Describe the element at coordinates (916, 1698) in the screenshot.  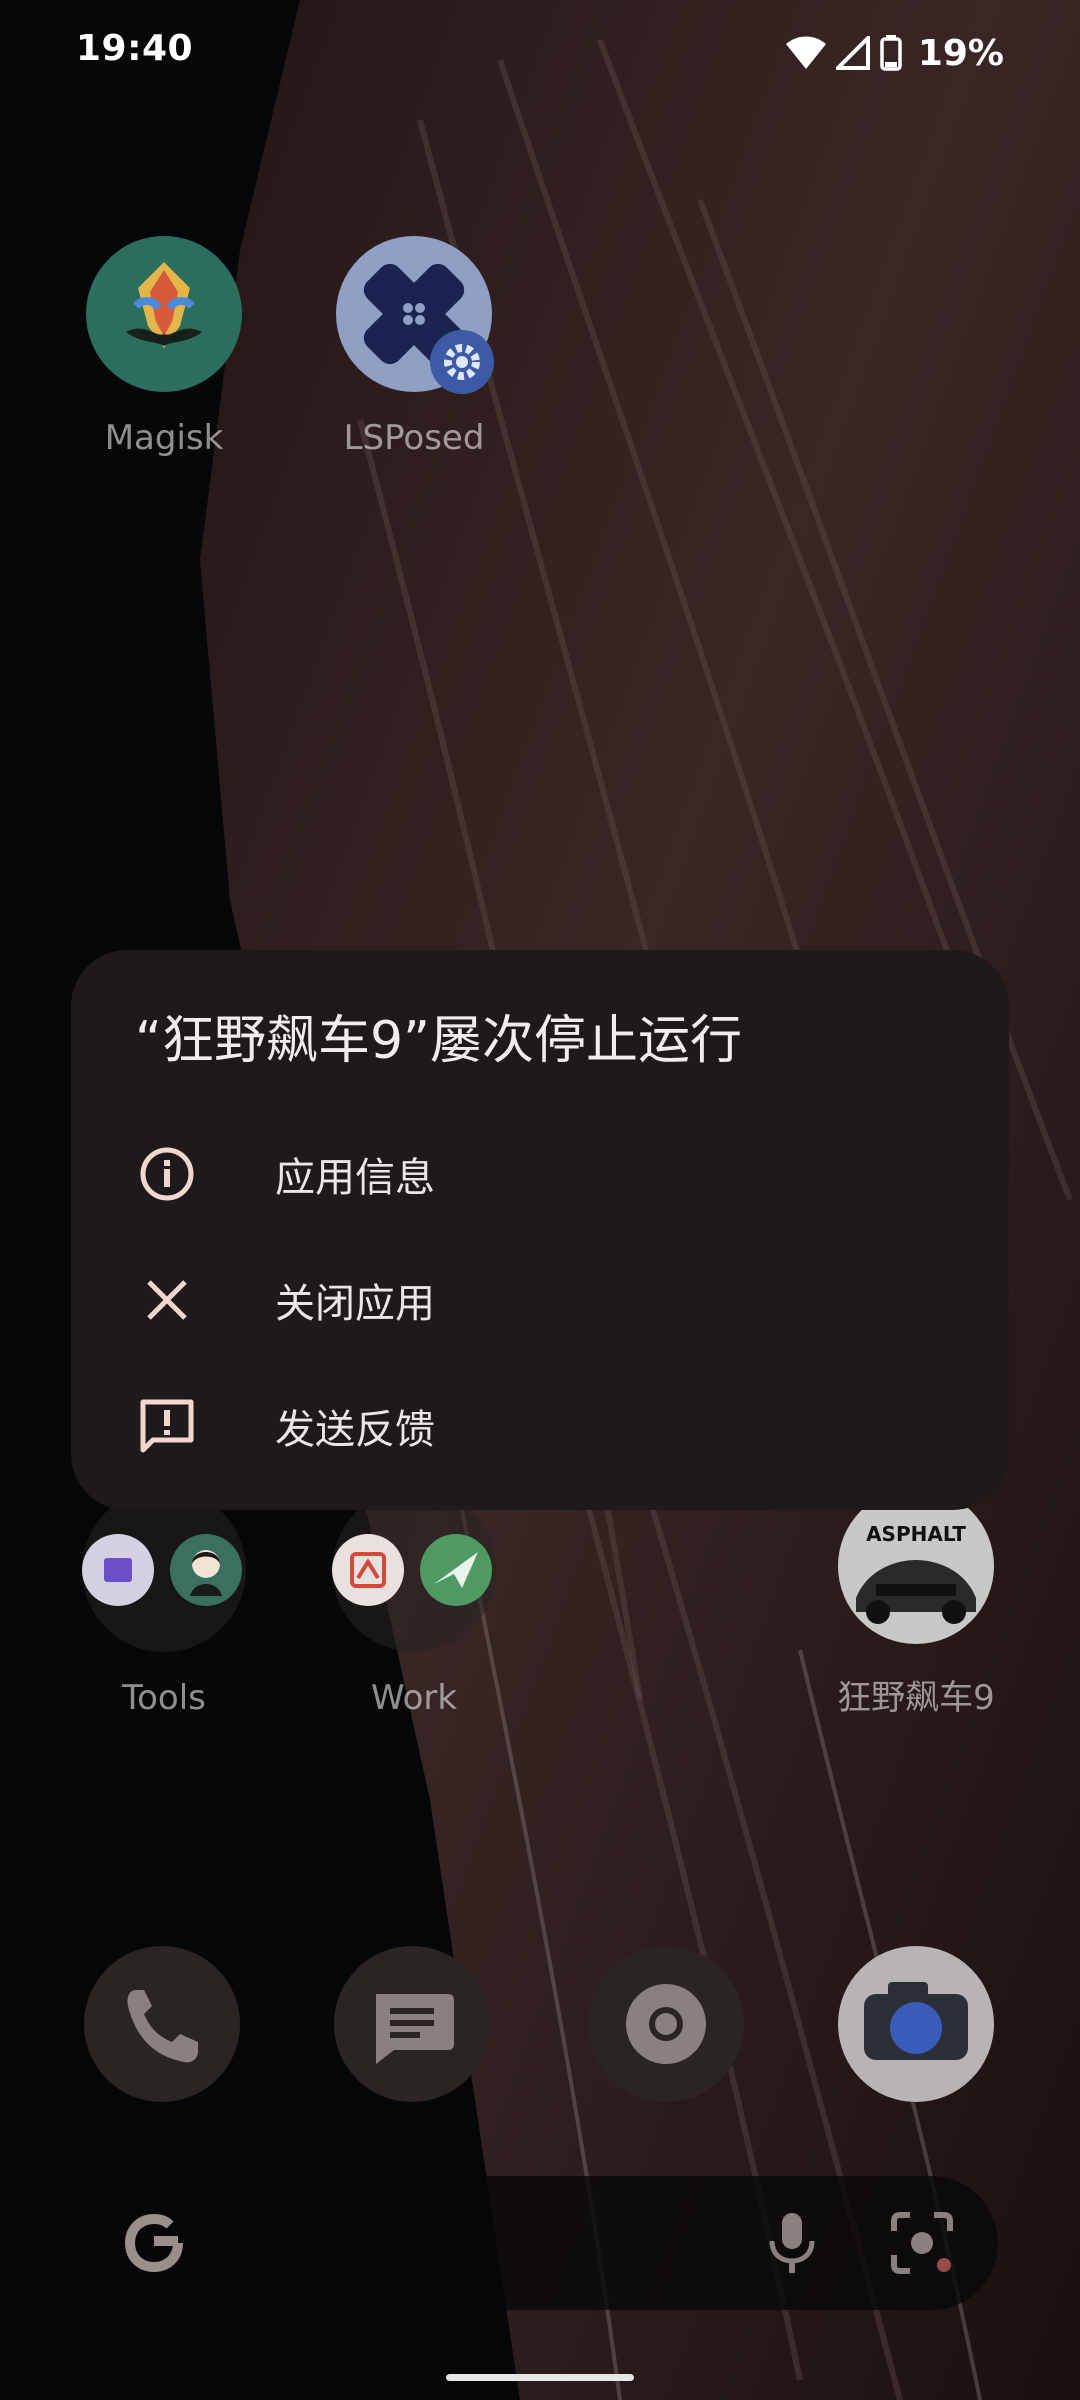
I see `app-label: 狂野飙车9` at that location.